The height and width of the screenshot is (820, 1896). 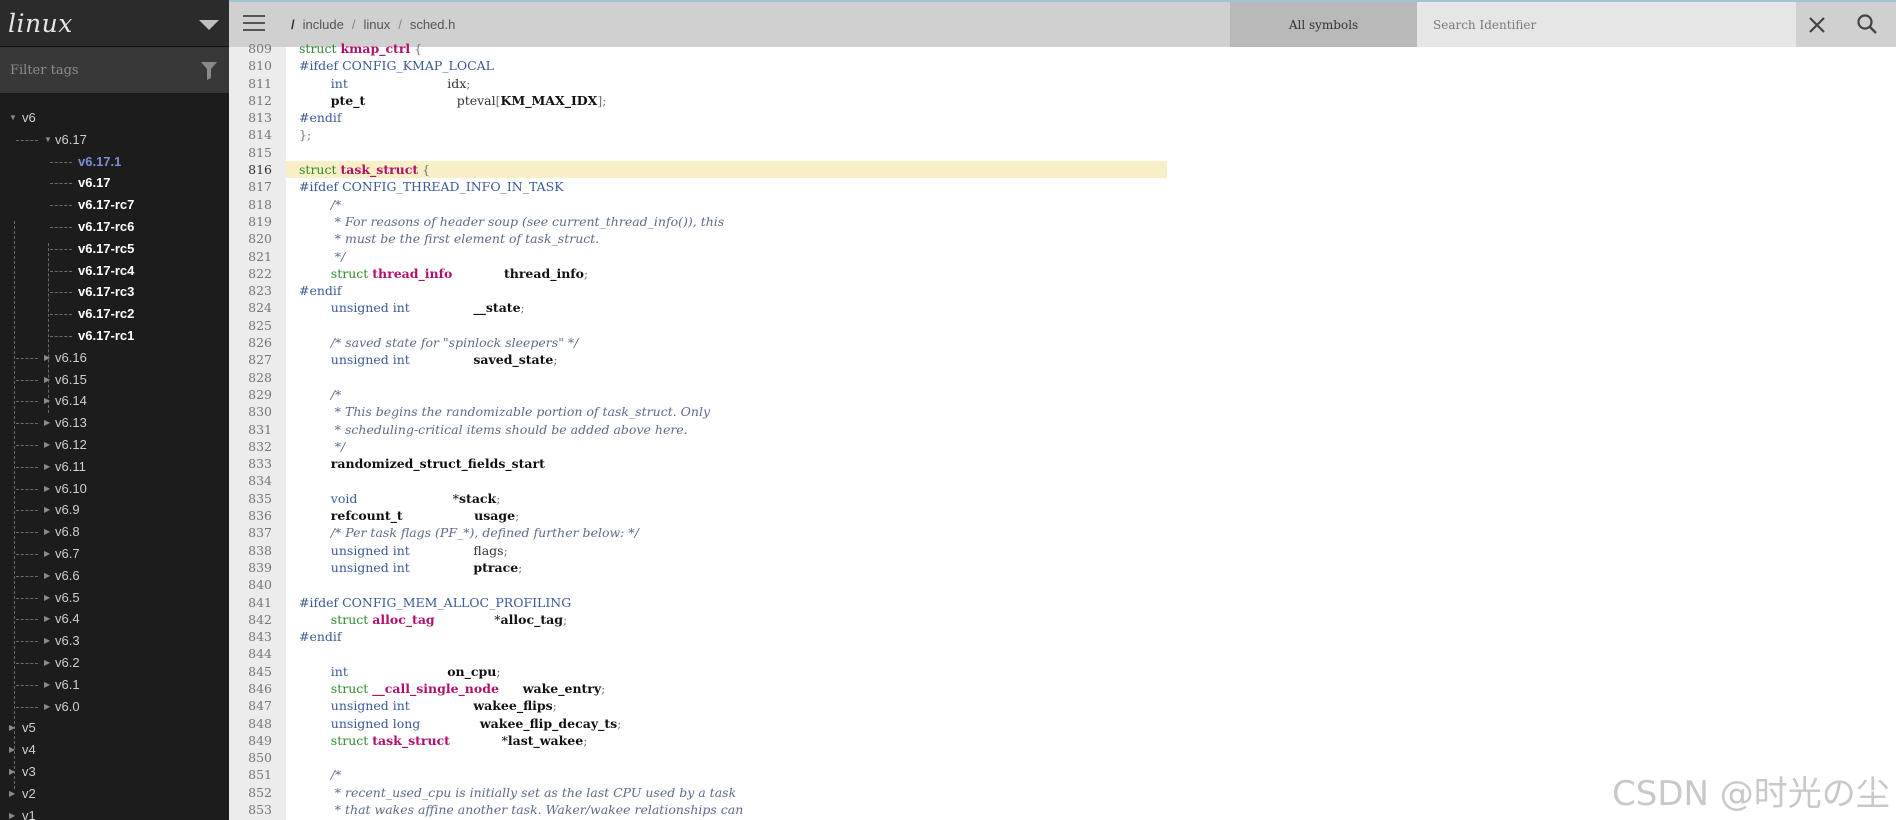 I want to click on tree-item-v6-17-rc1: v6.17-rc1, so click(x=114, y=336).